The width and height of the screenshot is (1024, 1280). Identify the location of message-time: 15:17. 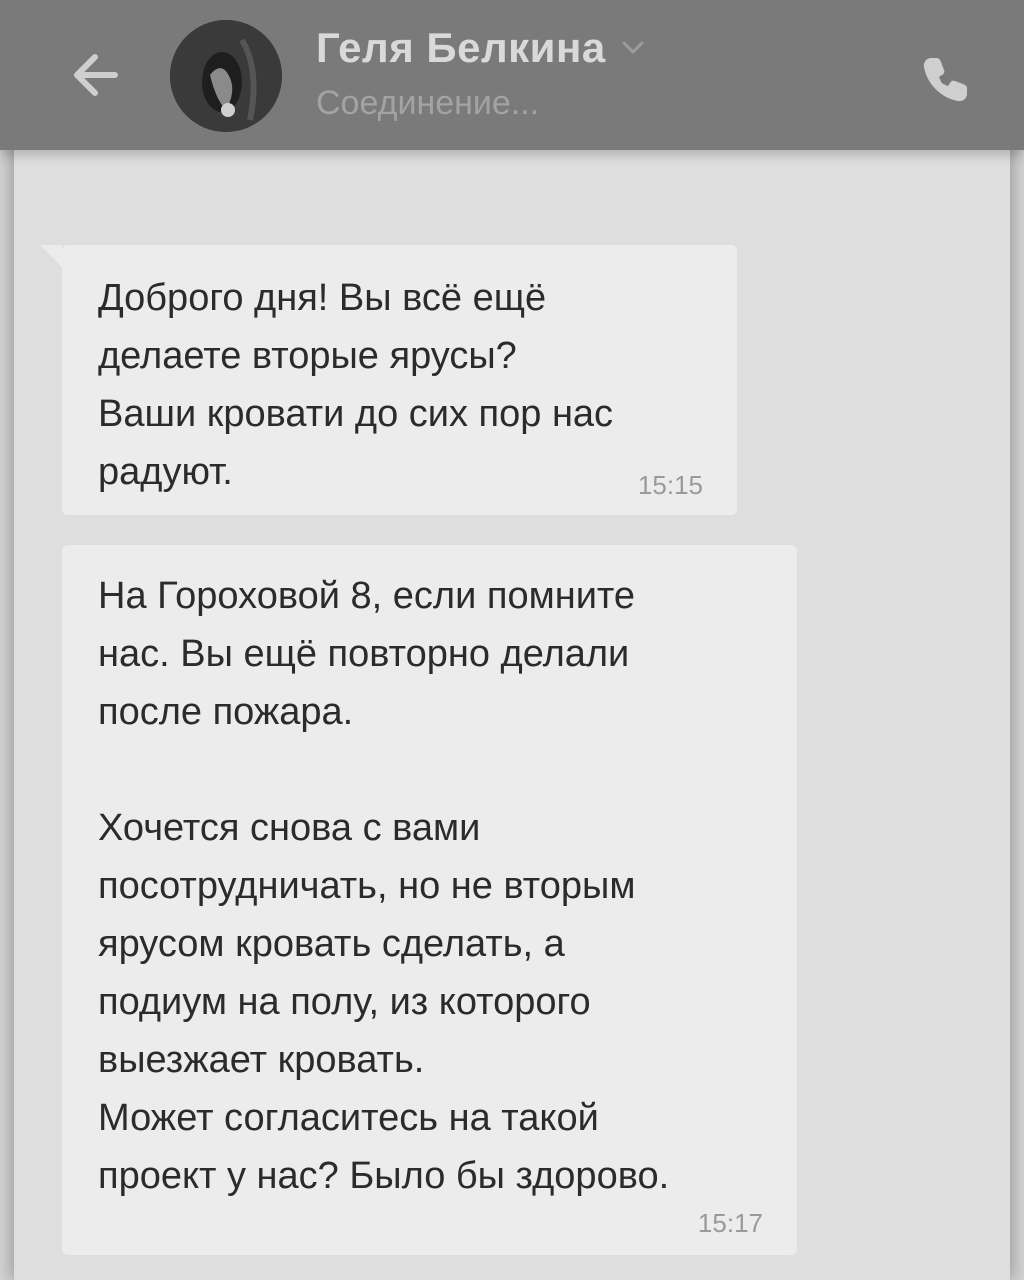
(730, 1223).